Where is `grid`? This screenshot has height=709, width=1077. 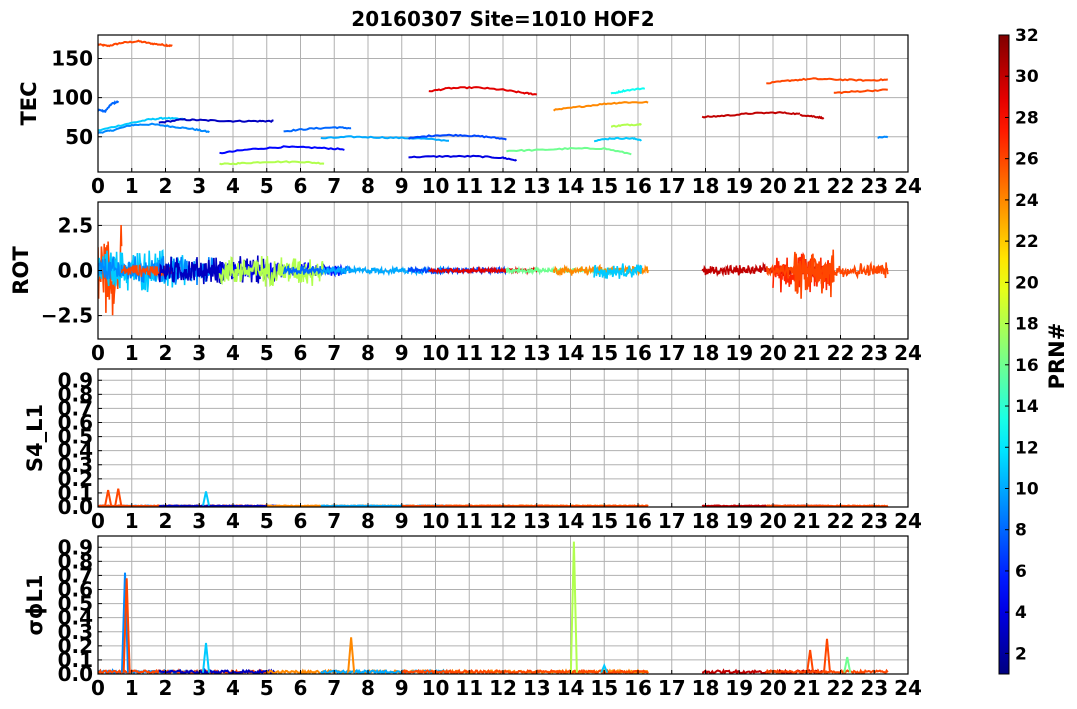 grid is located at coordinates (503, 605).